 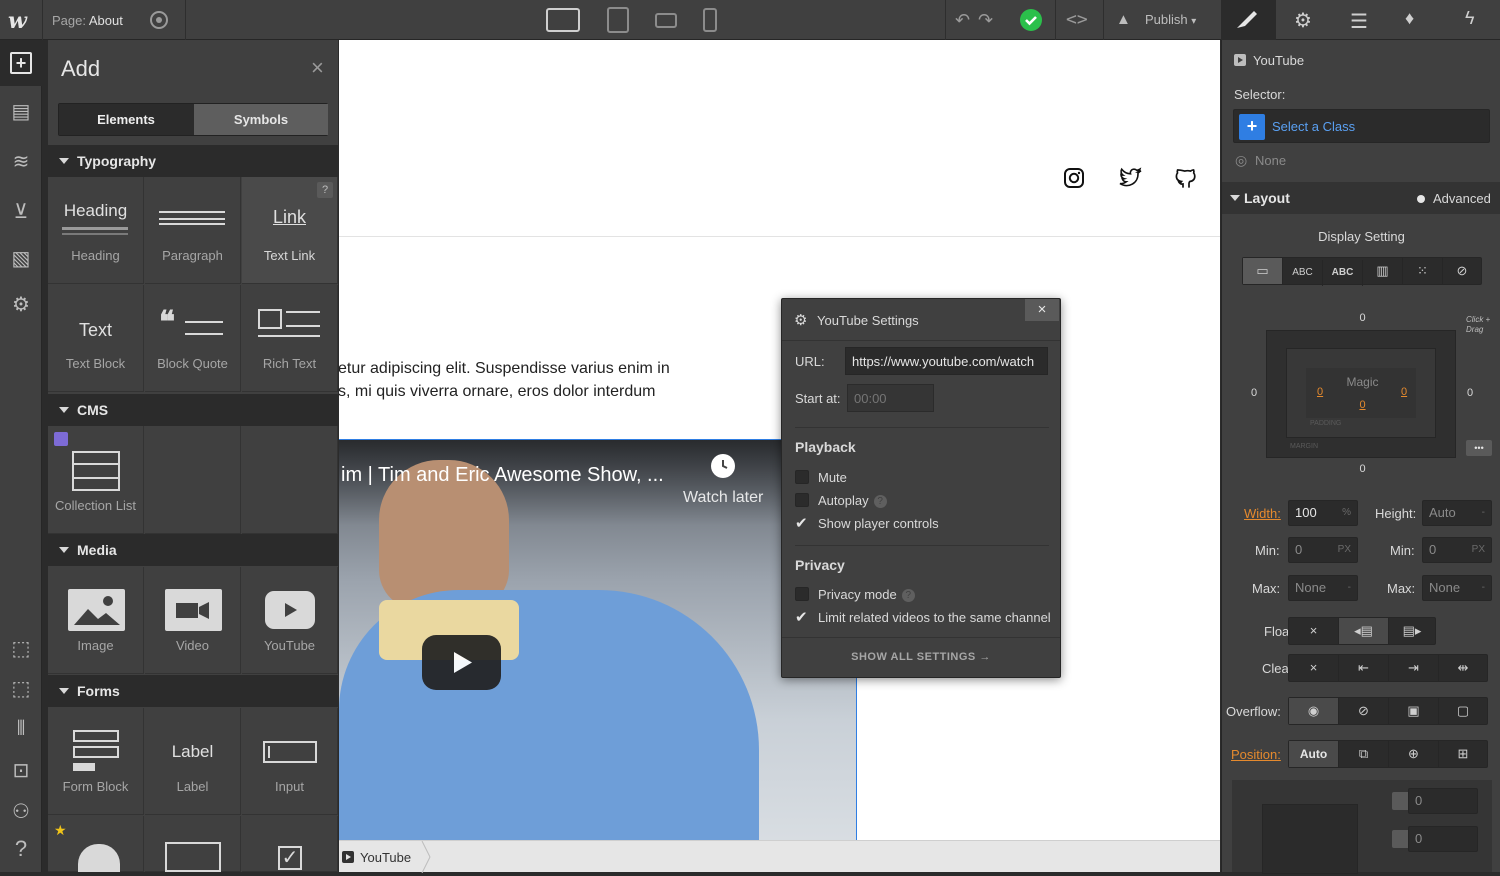 I want to click on settings-gear-icon: ⚙, so click(x=1303, y=20).